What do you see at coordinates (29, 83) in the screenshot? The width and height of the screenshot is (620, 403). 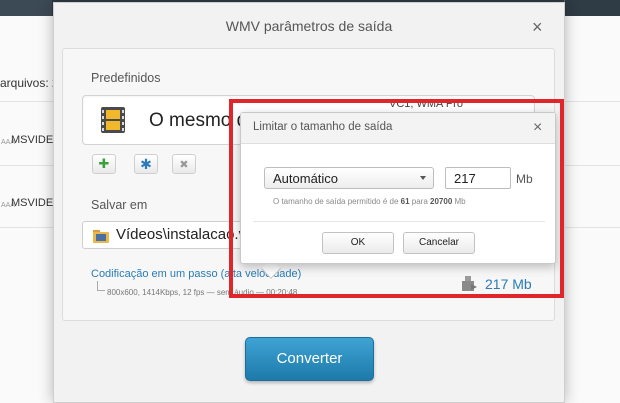 I see `files-count-label: arquivos: 2` at bounding box center [29, 83].